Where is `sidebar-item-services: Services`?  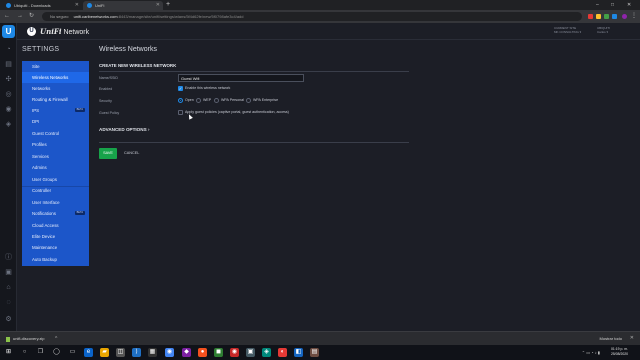
sidebar-item-services: Services is located at coordinates (55, 156).